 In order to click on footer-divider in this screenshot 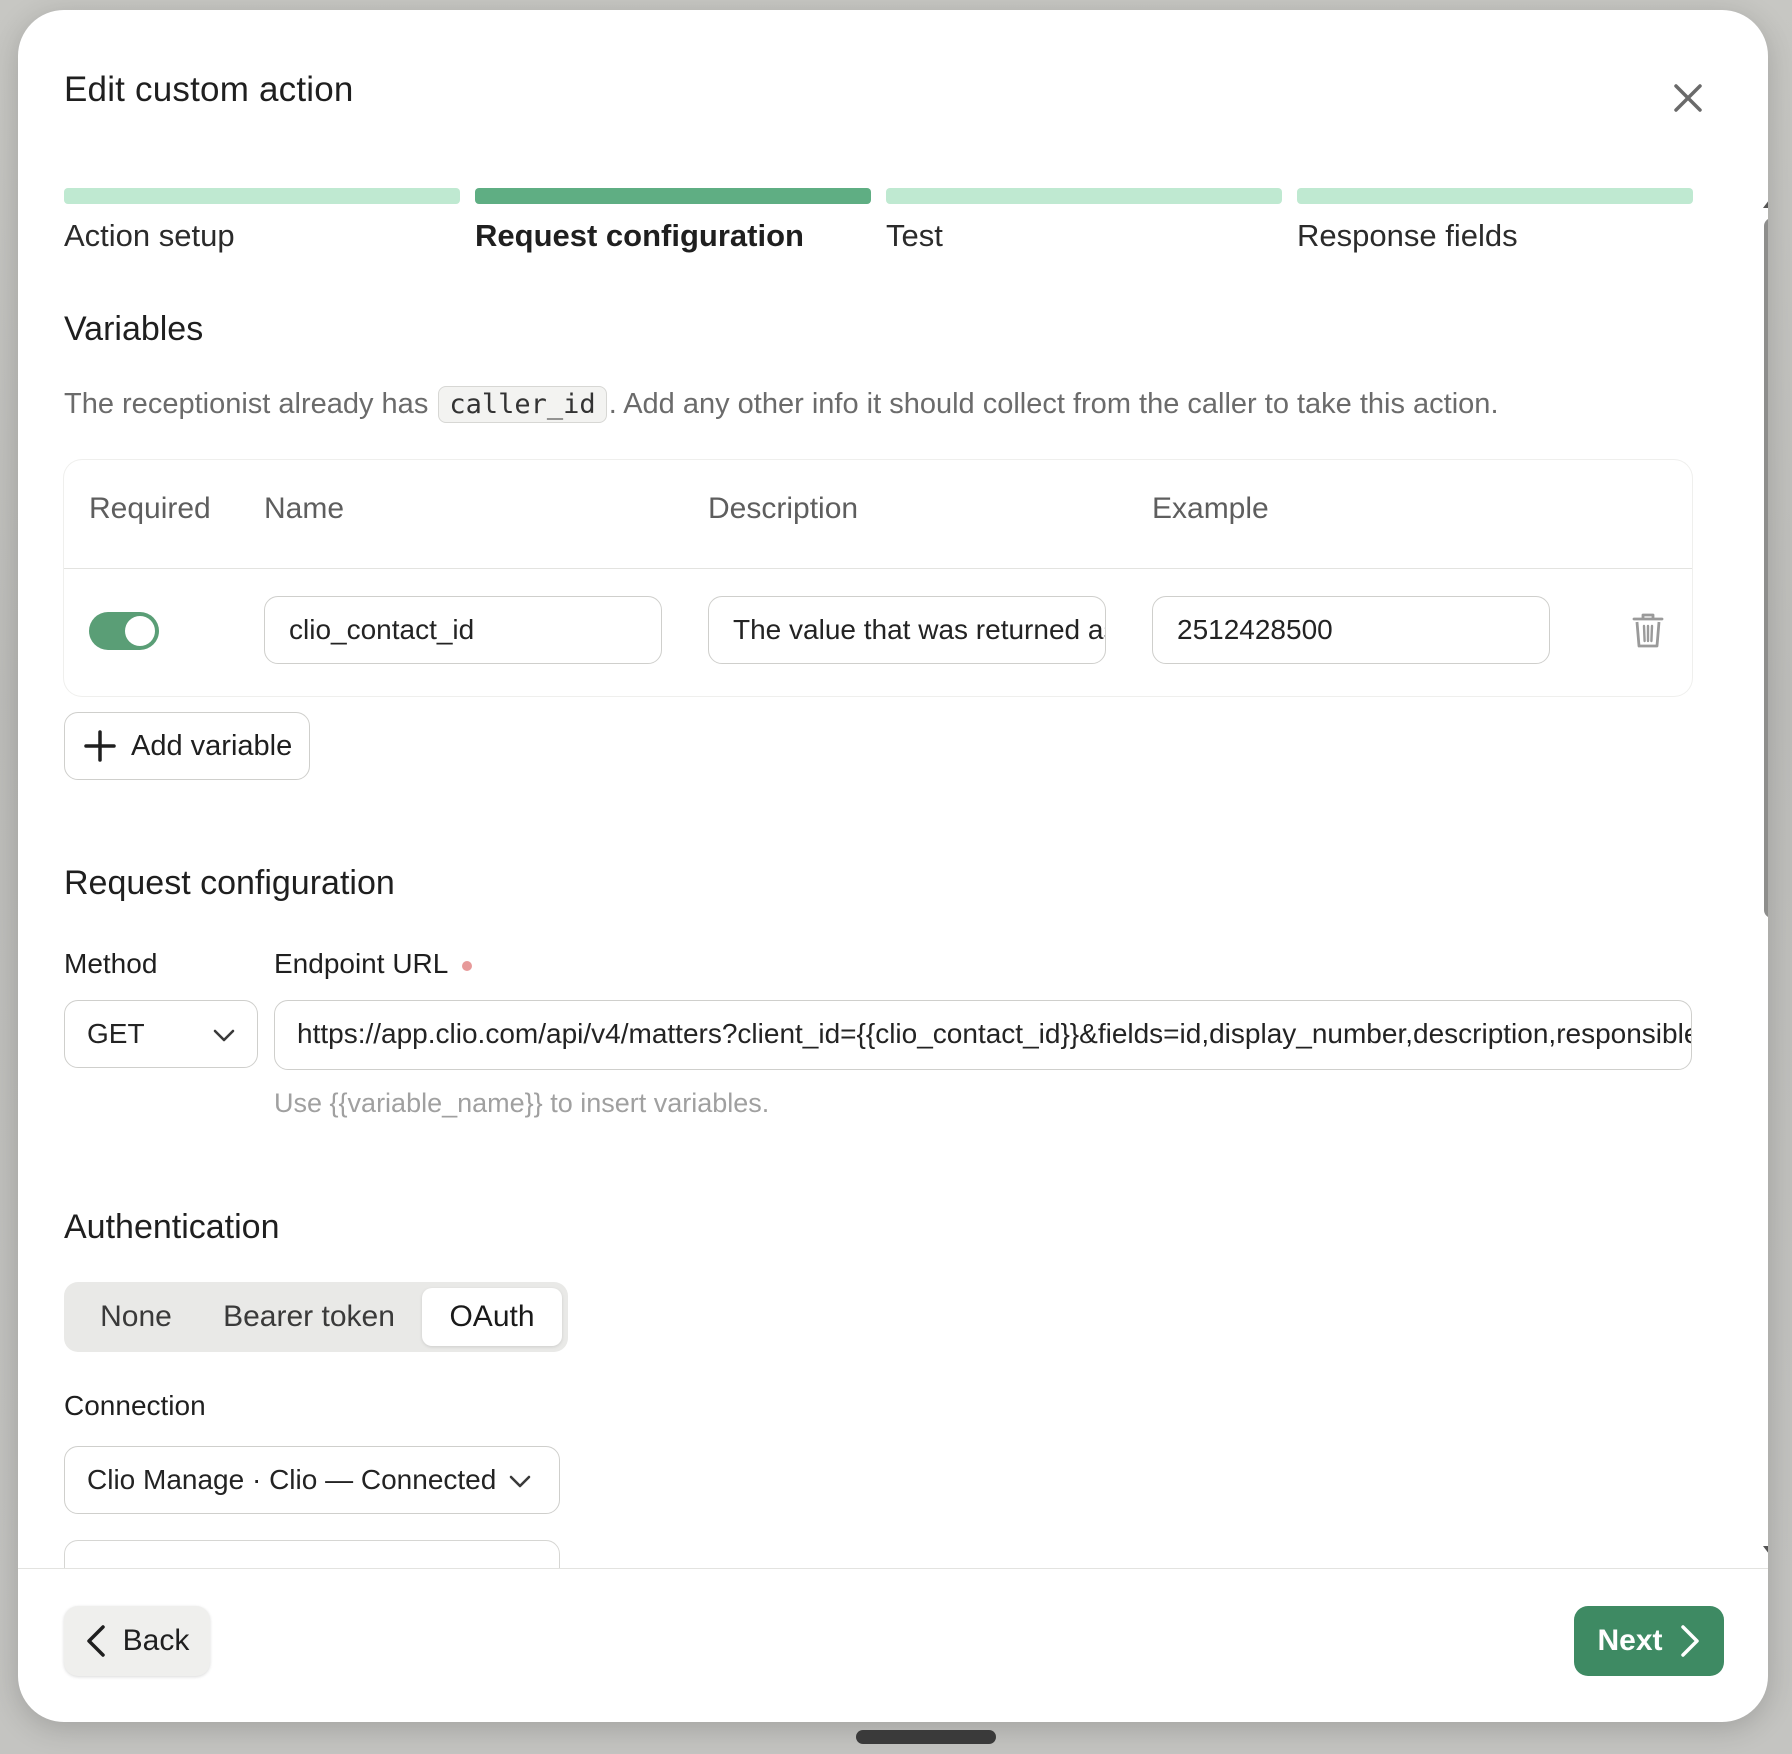, I will do `click(893, 1568)`.